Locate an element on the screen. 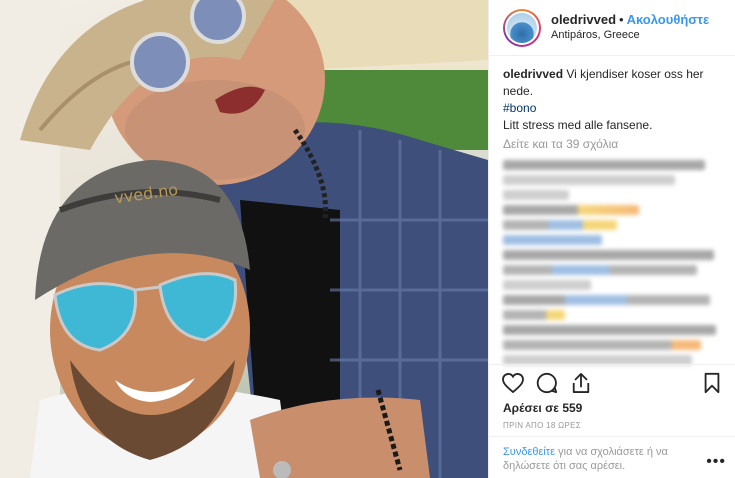  caption-text-2: Litt stress med alle fansene. is located at coordinates (578, 125).